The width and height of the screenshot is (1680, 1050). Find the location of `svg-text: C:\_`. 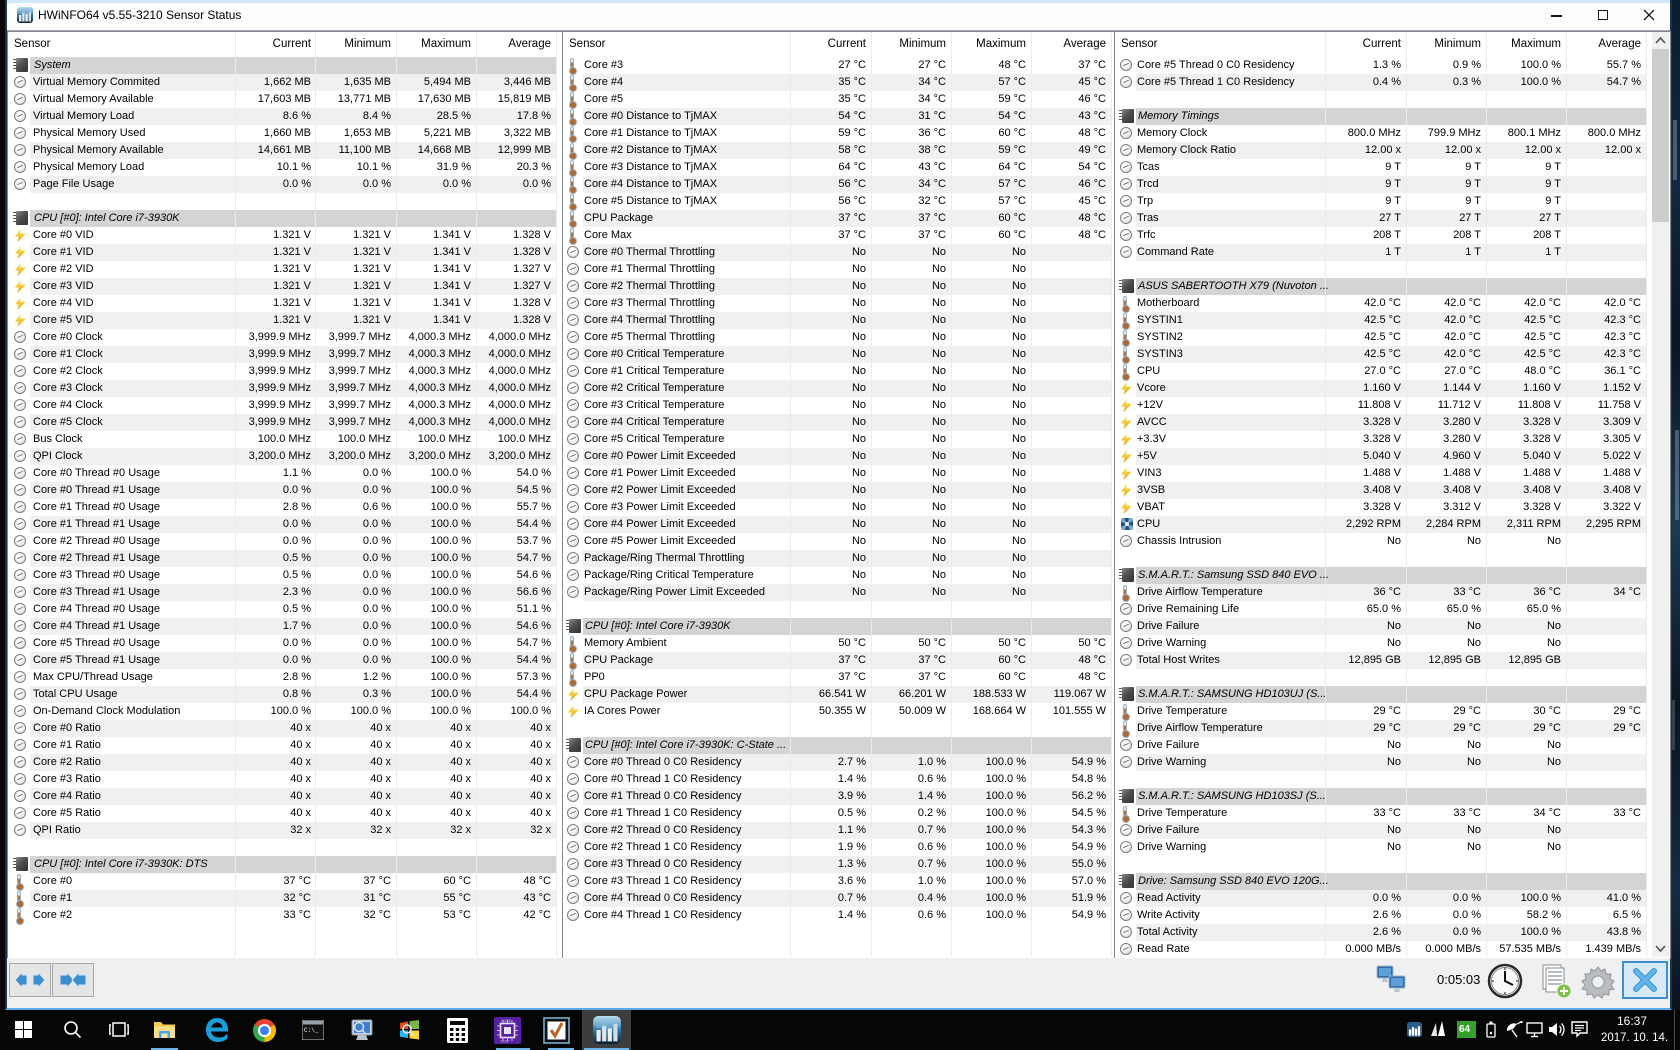

svg-text: C:\_ is located at coordinates (311, 1030).